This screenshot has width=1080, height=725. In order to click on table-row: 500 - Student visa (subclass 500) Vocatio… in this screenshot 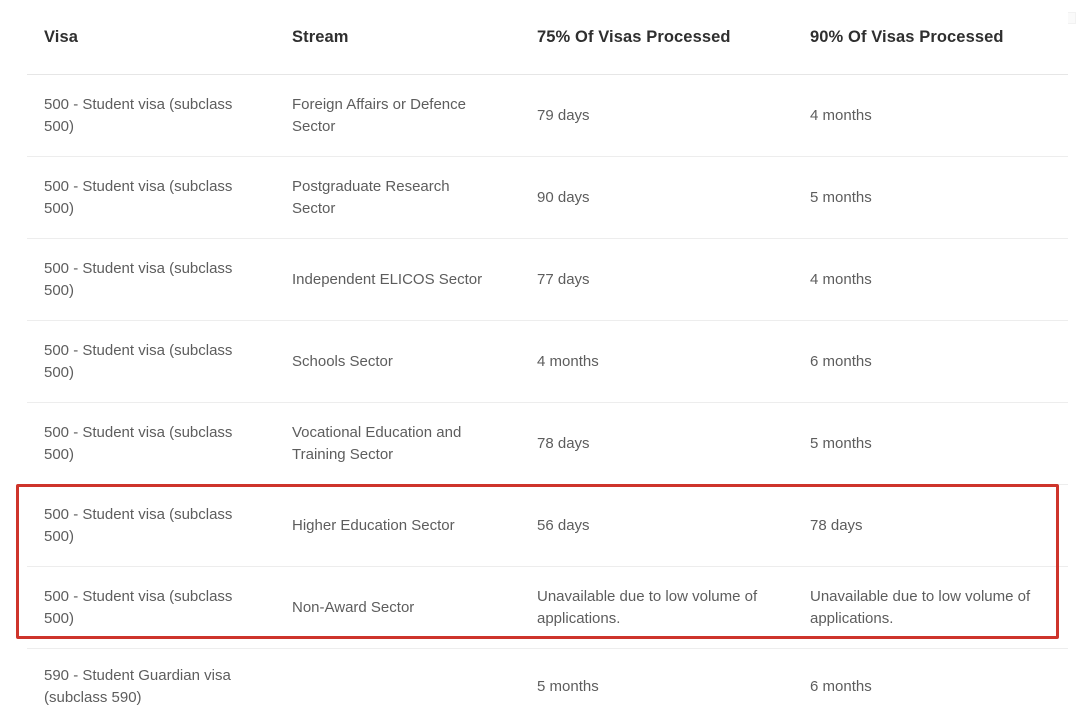, I will do `click(547, 444)`.